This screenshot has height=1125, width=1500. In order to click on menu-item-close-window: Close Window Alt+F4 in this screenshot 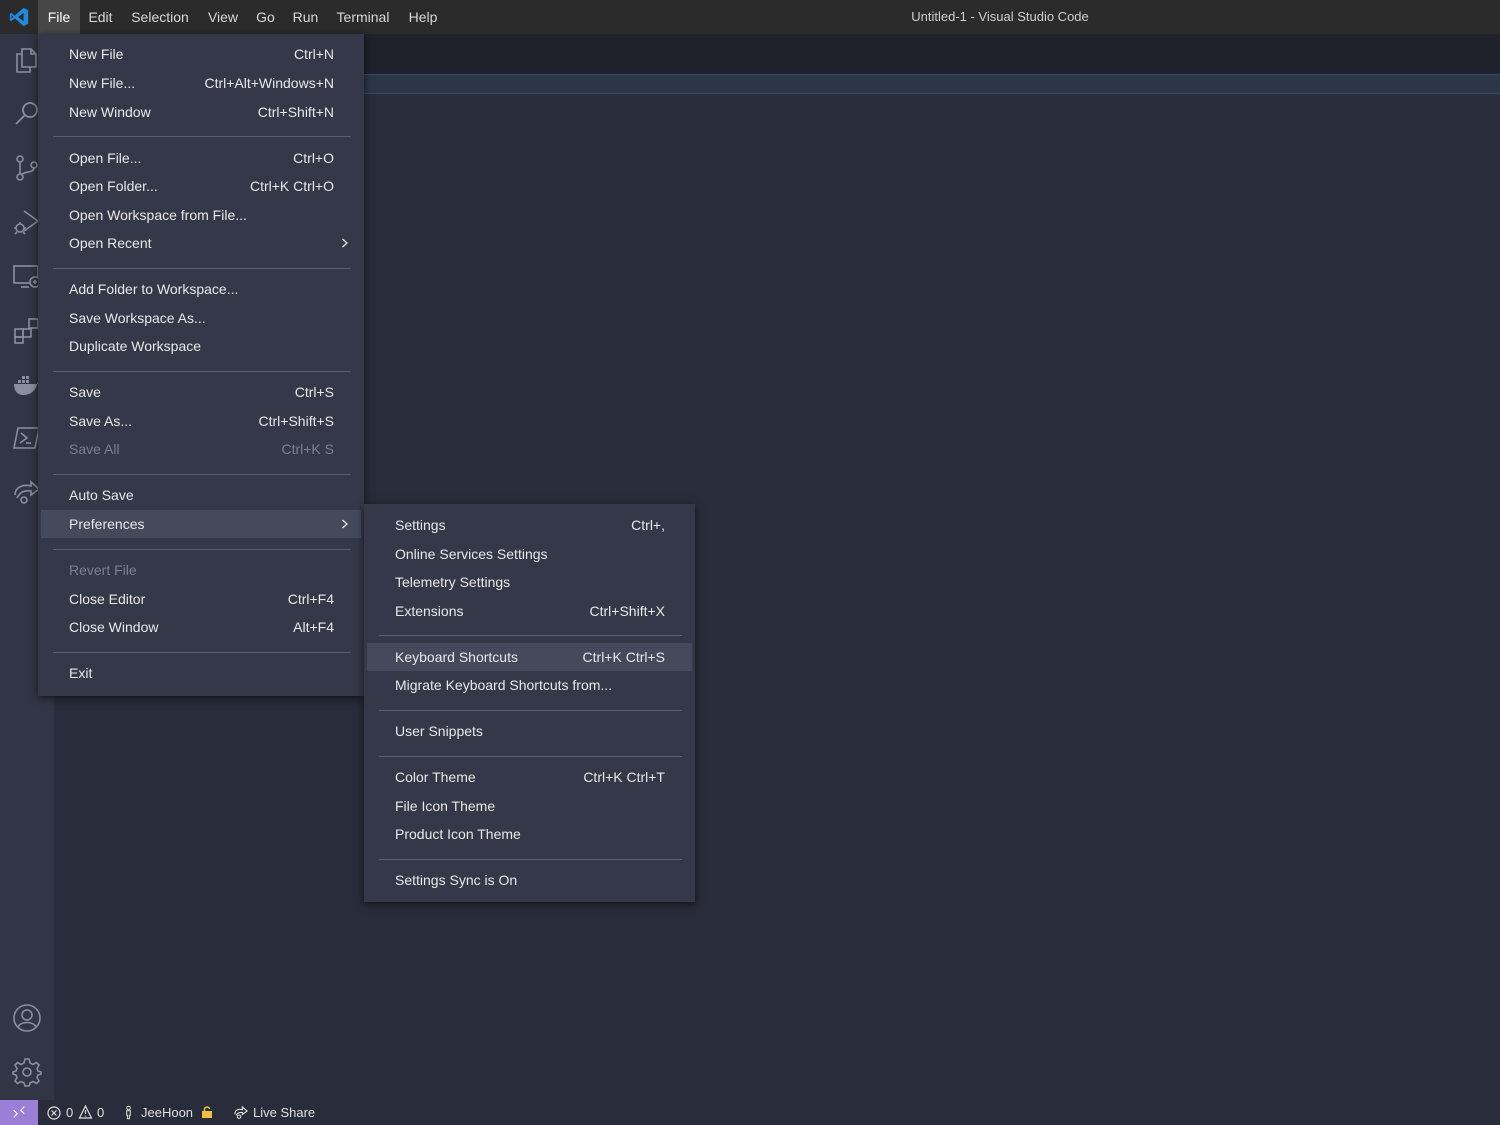, I will do `click(201, 627)`.